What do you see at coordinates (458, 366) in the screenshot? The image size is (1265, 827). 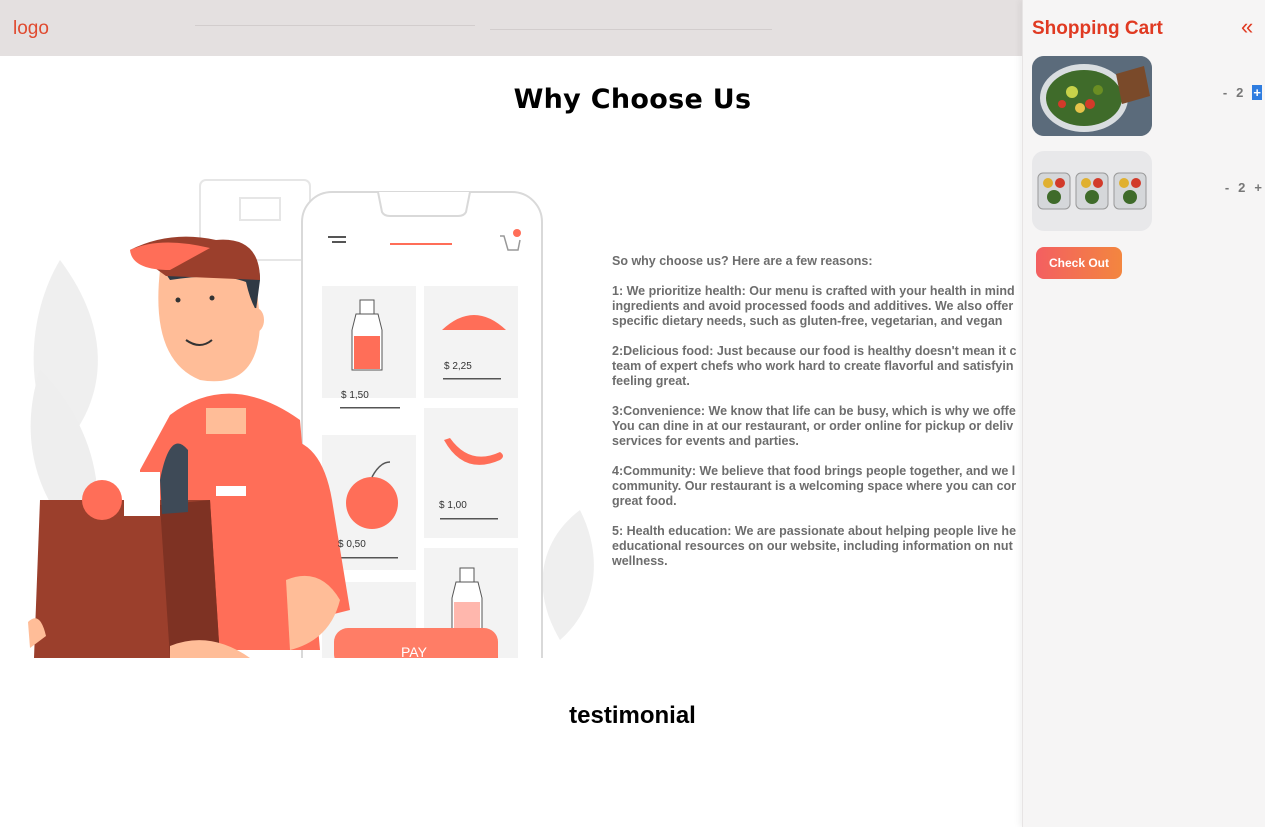 I see `price-tag: $ 2,25` at bounding box center [458, 366].